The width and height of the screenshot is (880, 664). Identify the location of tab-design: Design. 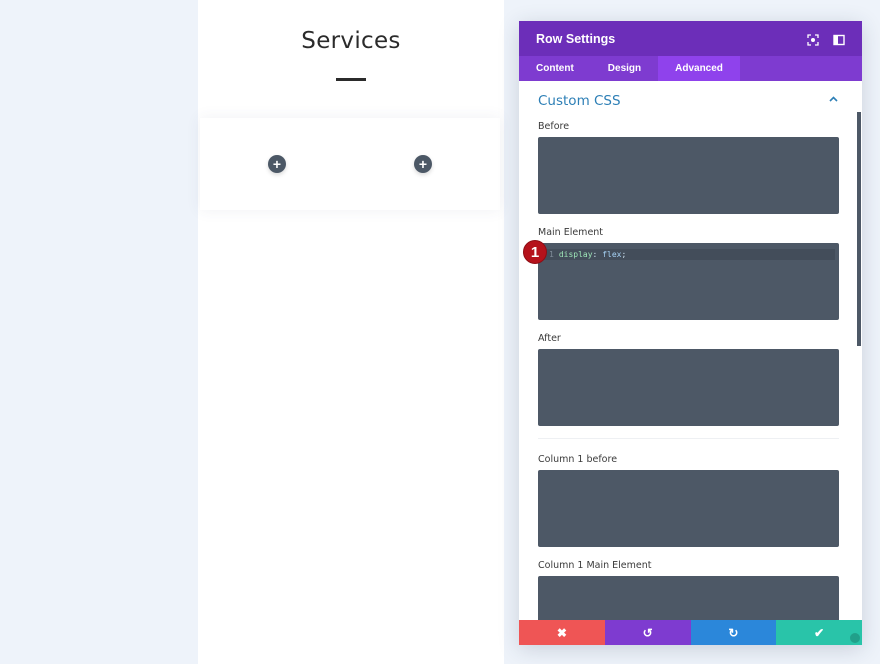
(624, 68).